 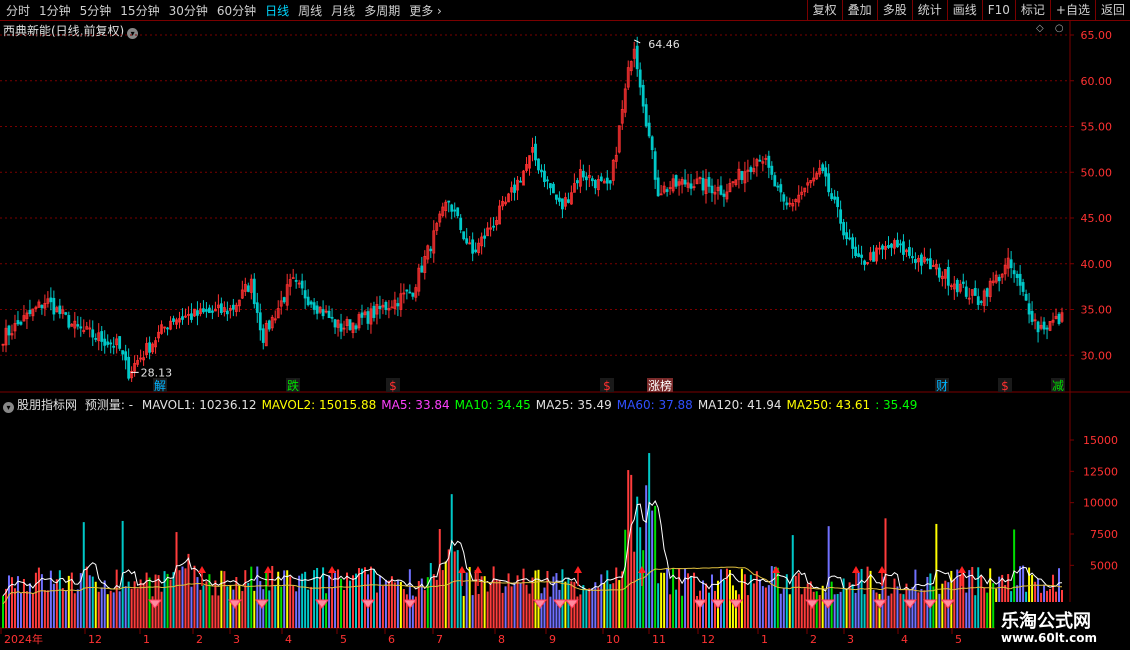 What do you see at coordinates (578, 569) in the screenshot?
I see `up-arrow-icon` at bounding box center [578, 569].